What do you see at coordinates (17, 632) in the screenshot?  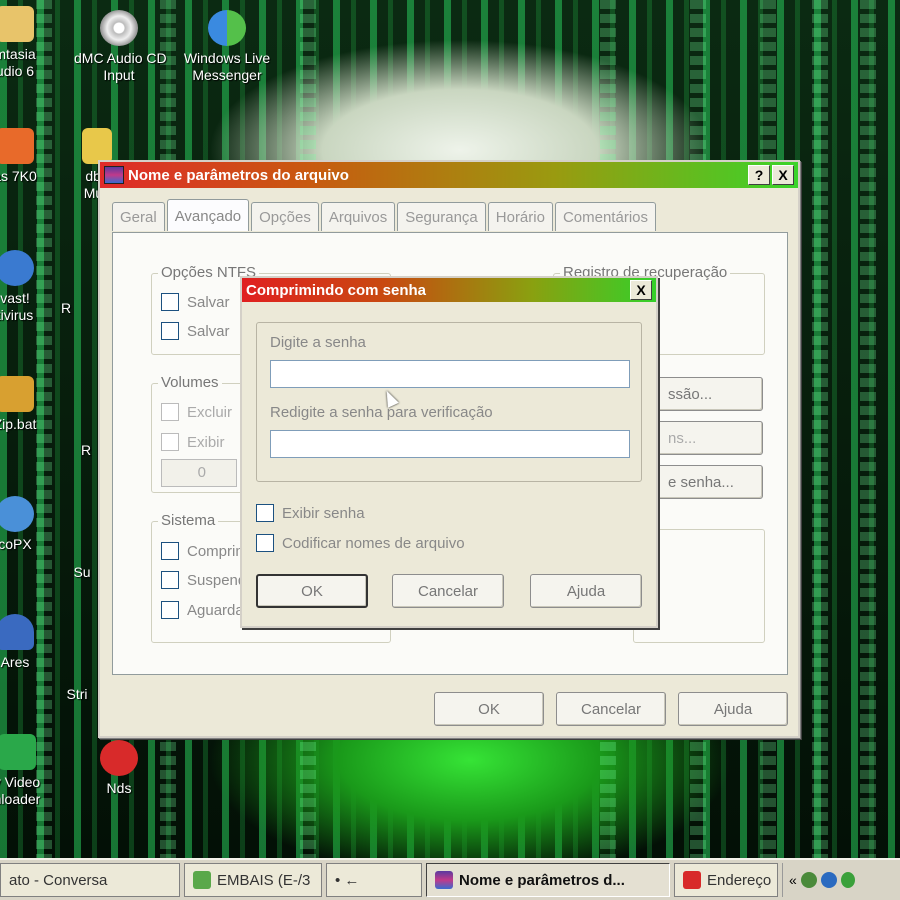 I see `ares-icon` at bounding box center [17, 632].